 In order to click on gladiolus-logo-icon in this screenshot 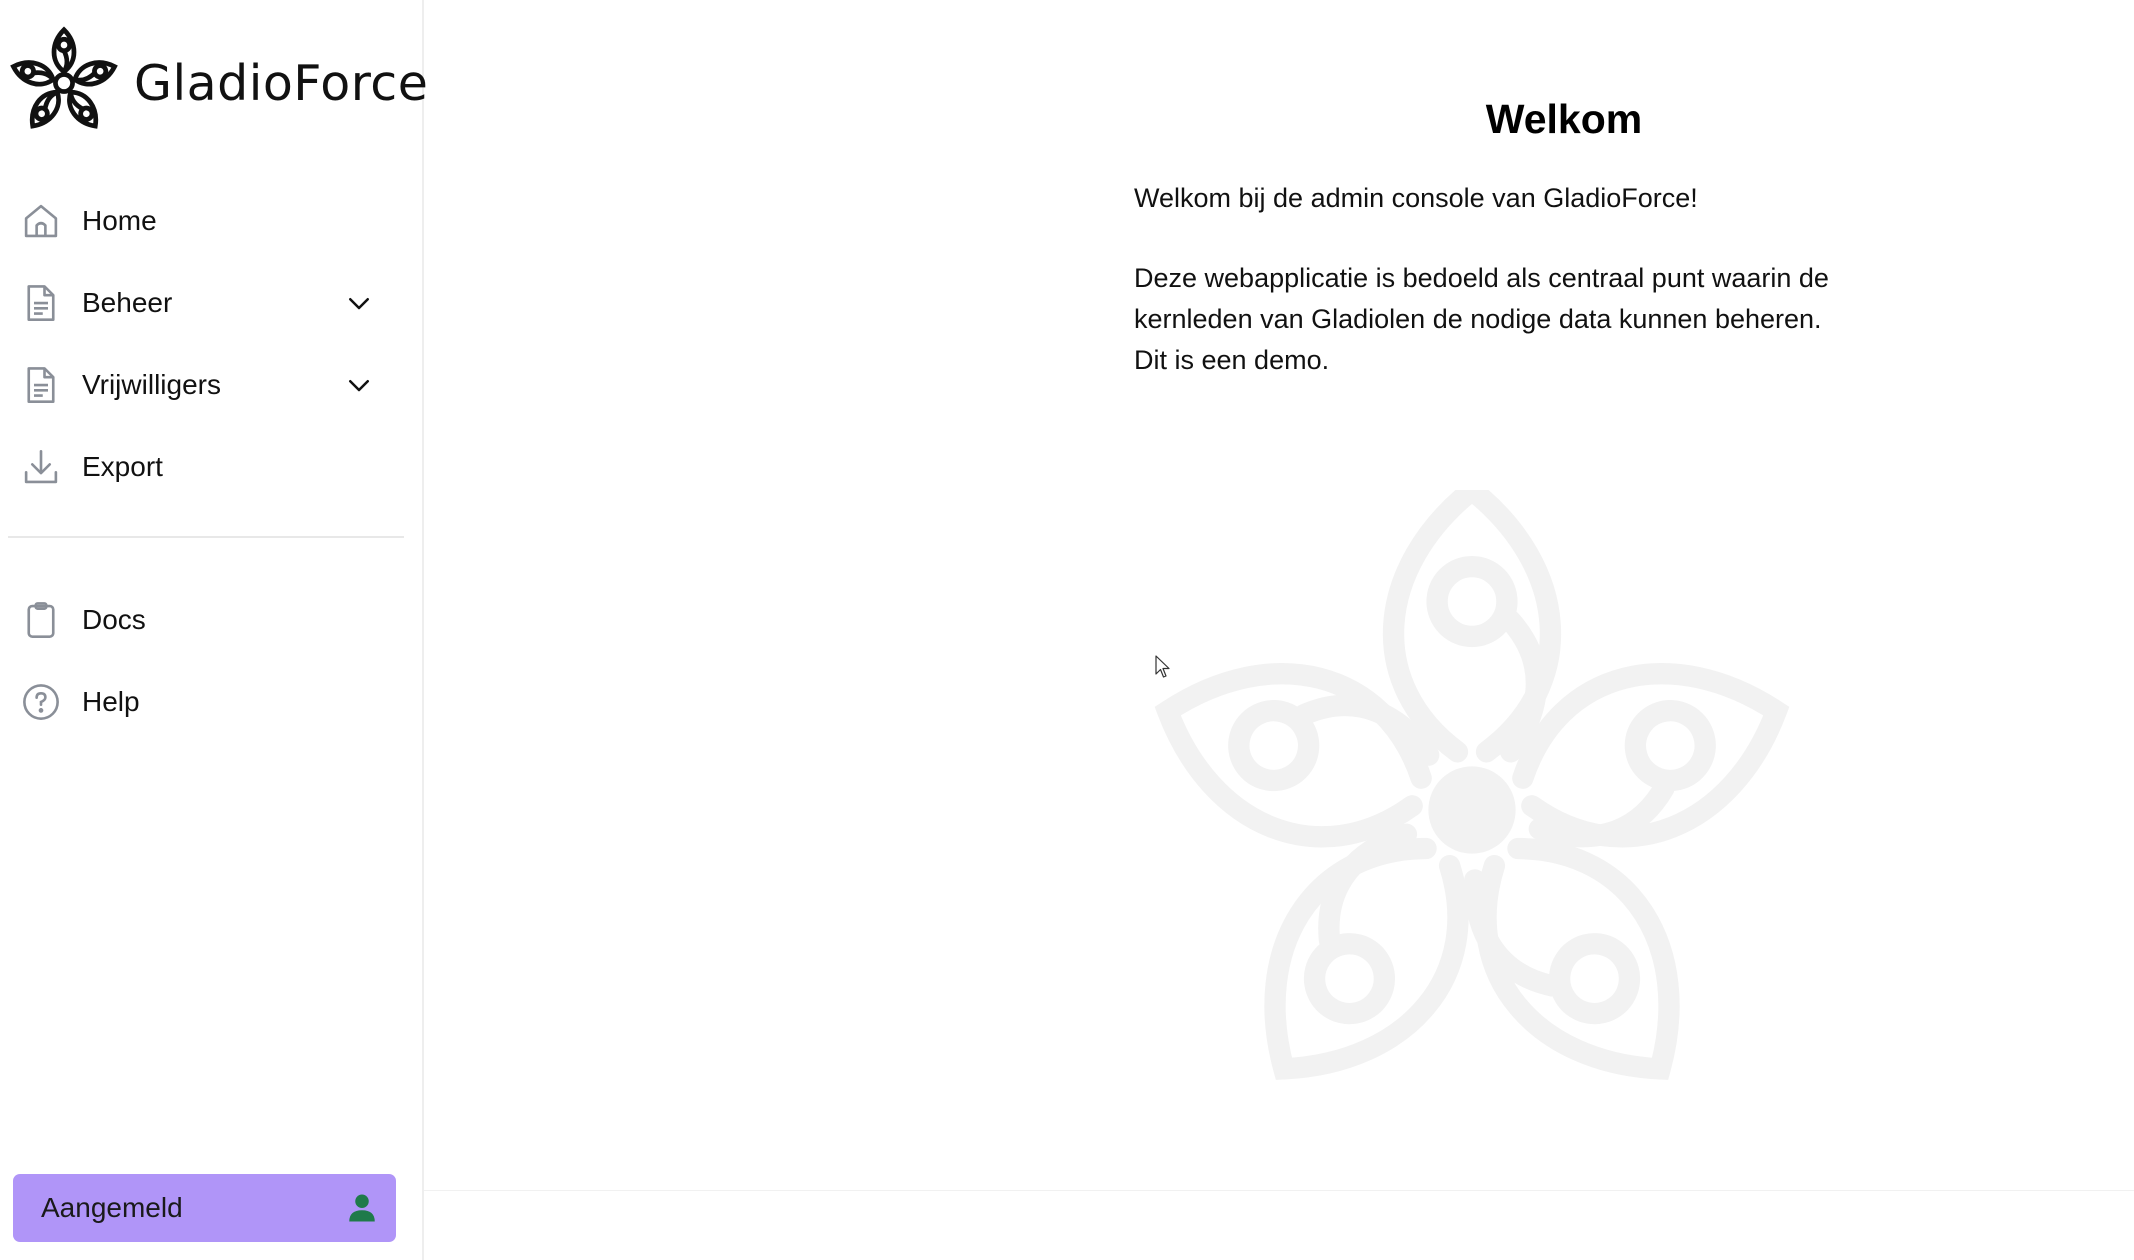, I will do `click(64, 77)`.